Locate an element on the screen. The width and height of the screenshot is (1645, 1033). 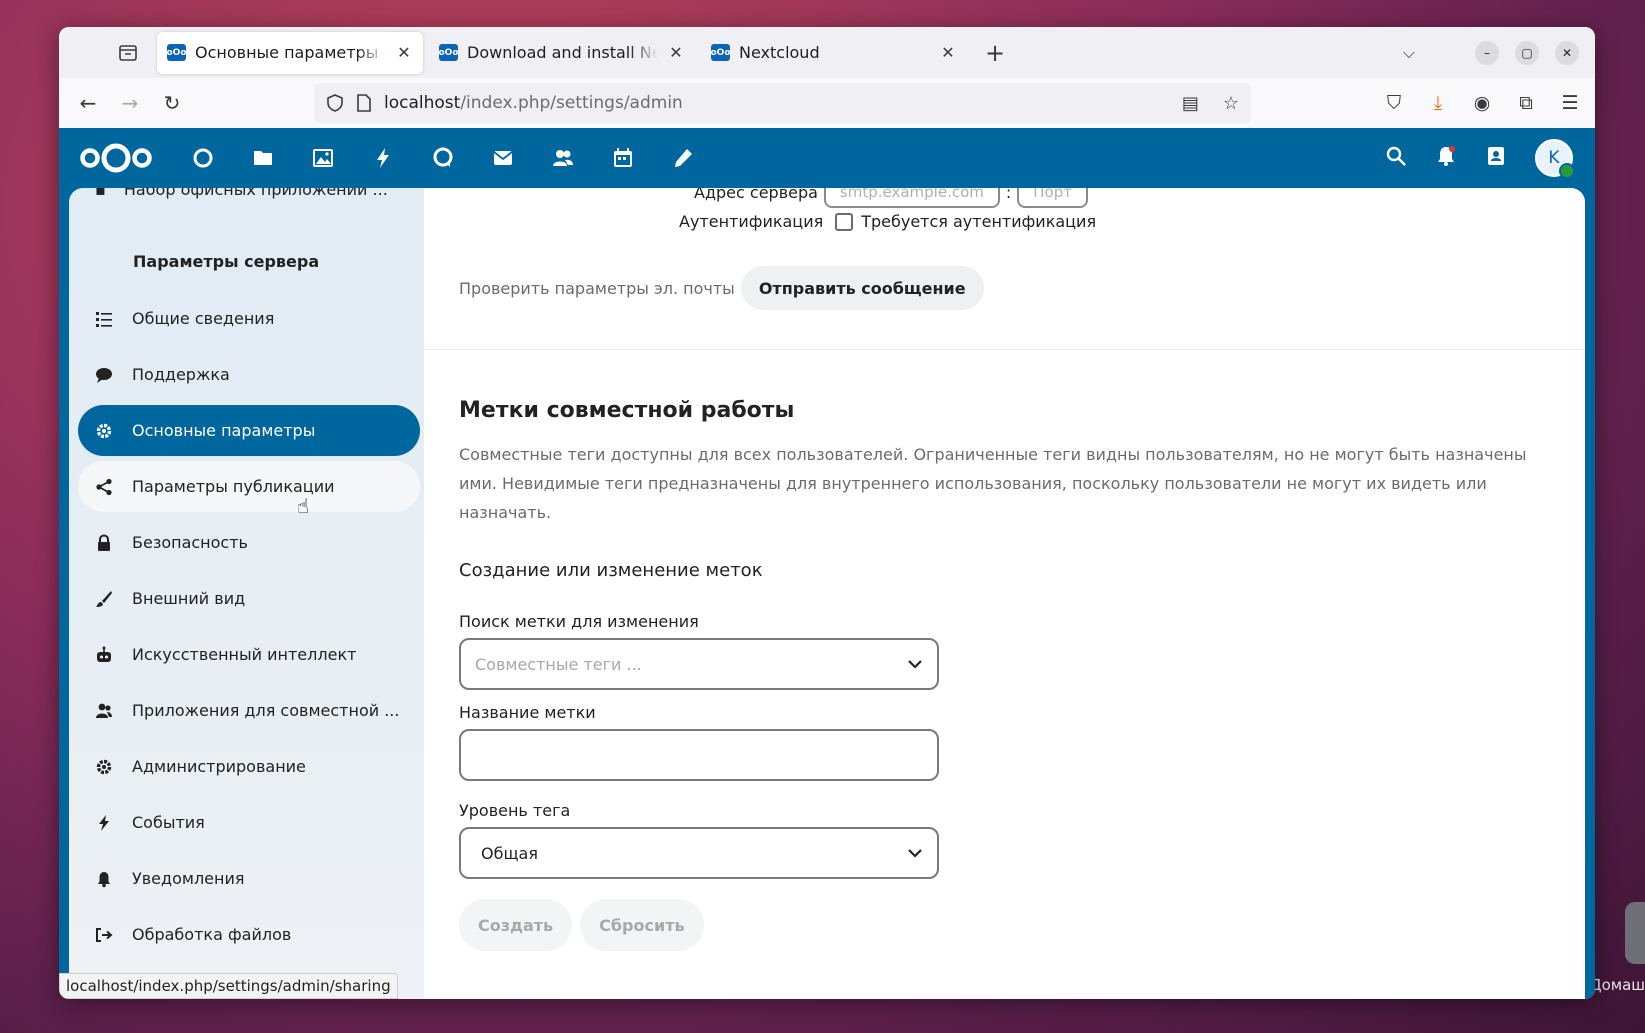
sidebar-item-label: Искусственный интеллект is located at coordinates (244, 654).